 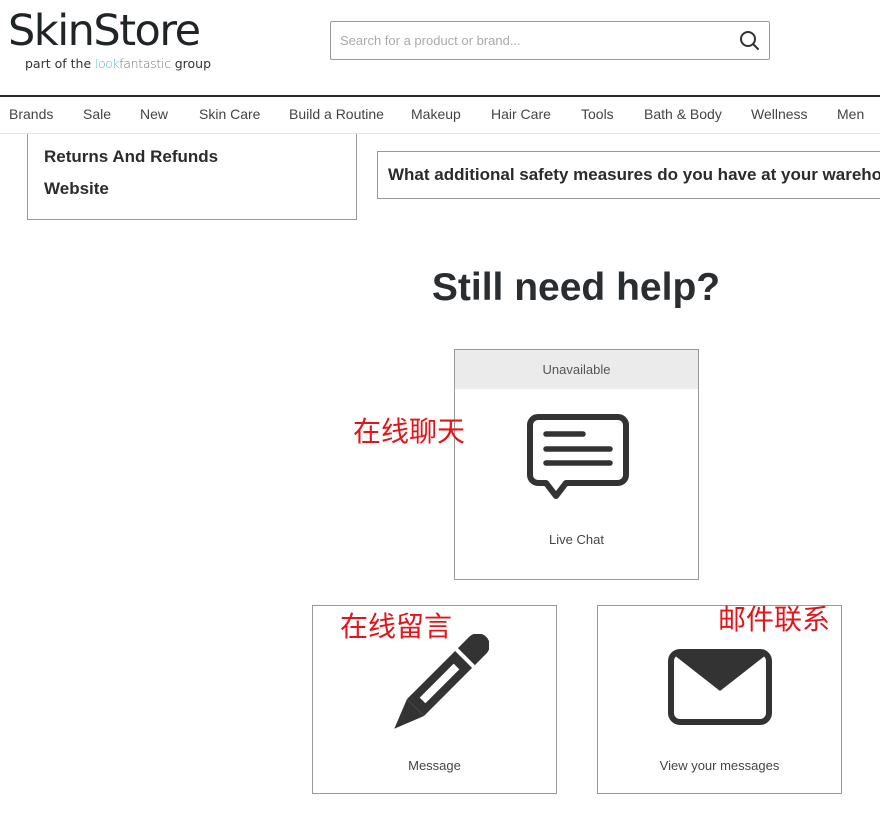 What do you see at coordinates (750, 41) in the screenshot?
I see `search-icon` at bounding box center [750, 41].